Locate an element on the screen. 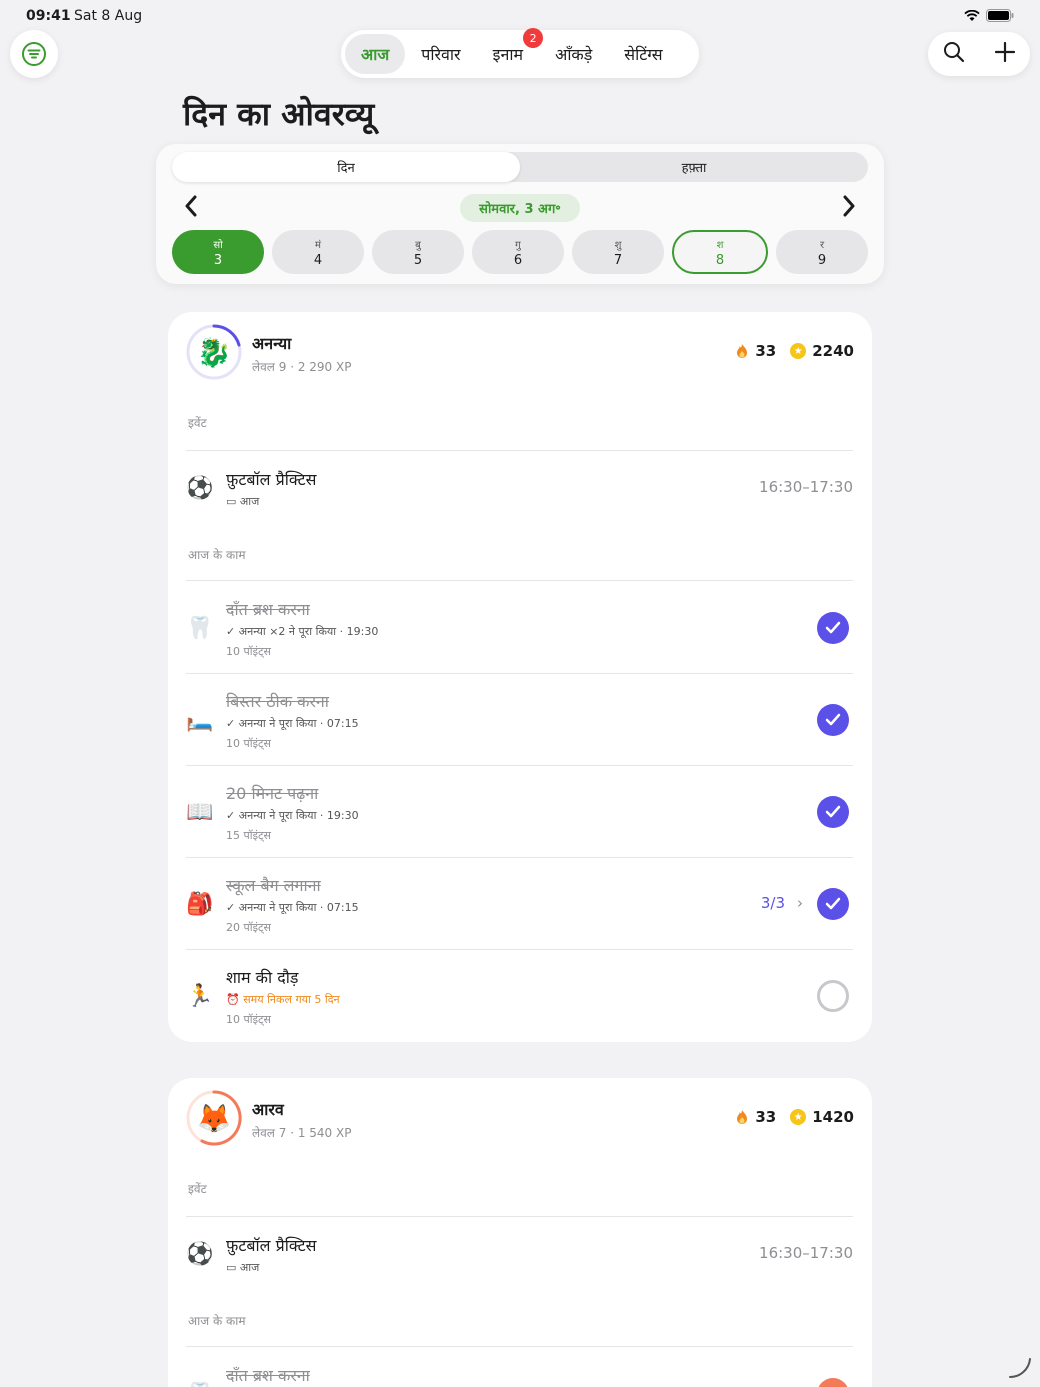 The height and width of the screenshot is (1387, 1040). task-title: स्कूल बैग लगाना is located at coordinates (273, 885).